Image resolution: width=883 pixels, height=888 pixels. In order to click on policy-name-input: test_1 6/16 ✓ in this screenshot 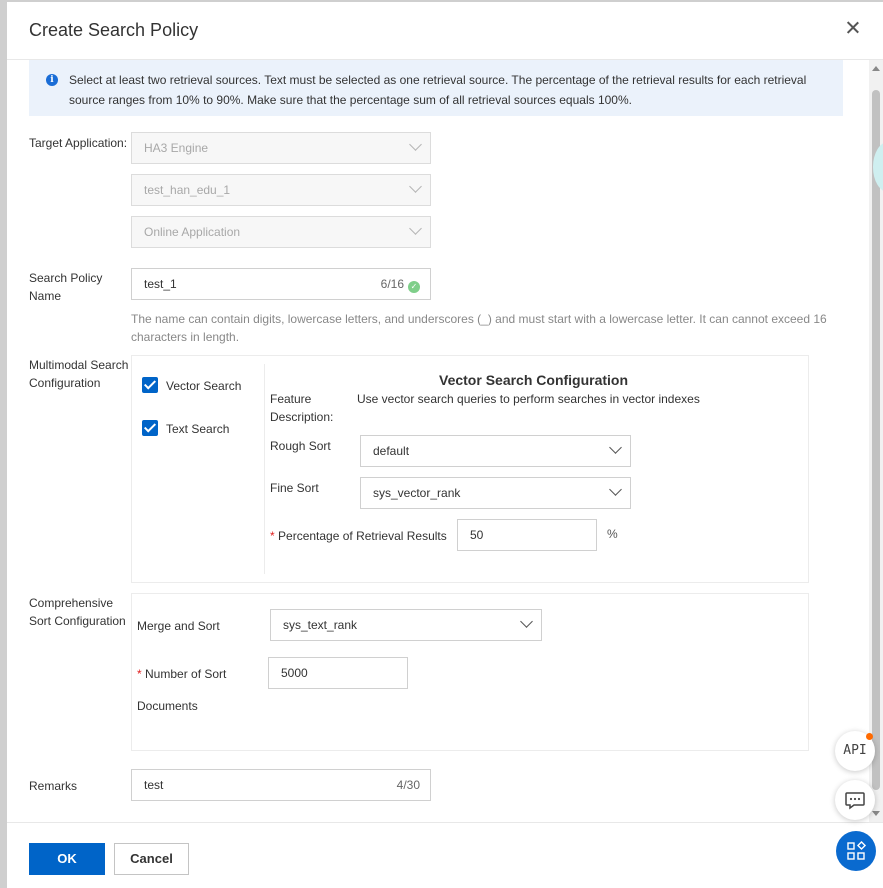, I will do `click(281, 284)`.